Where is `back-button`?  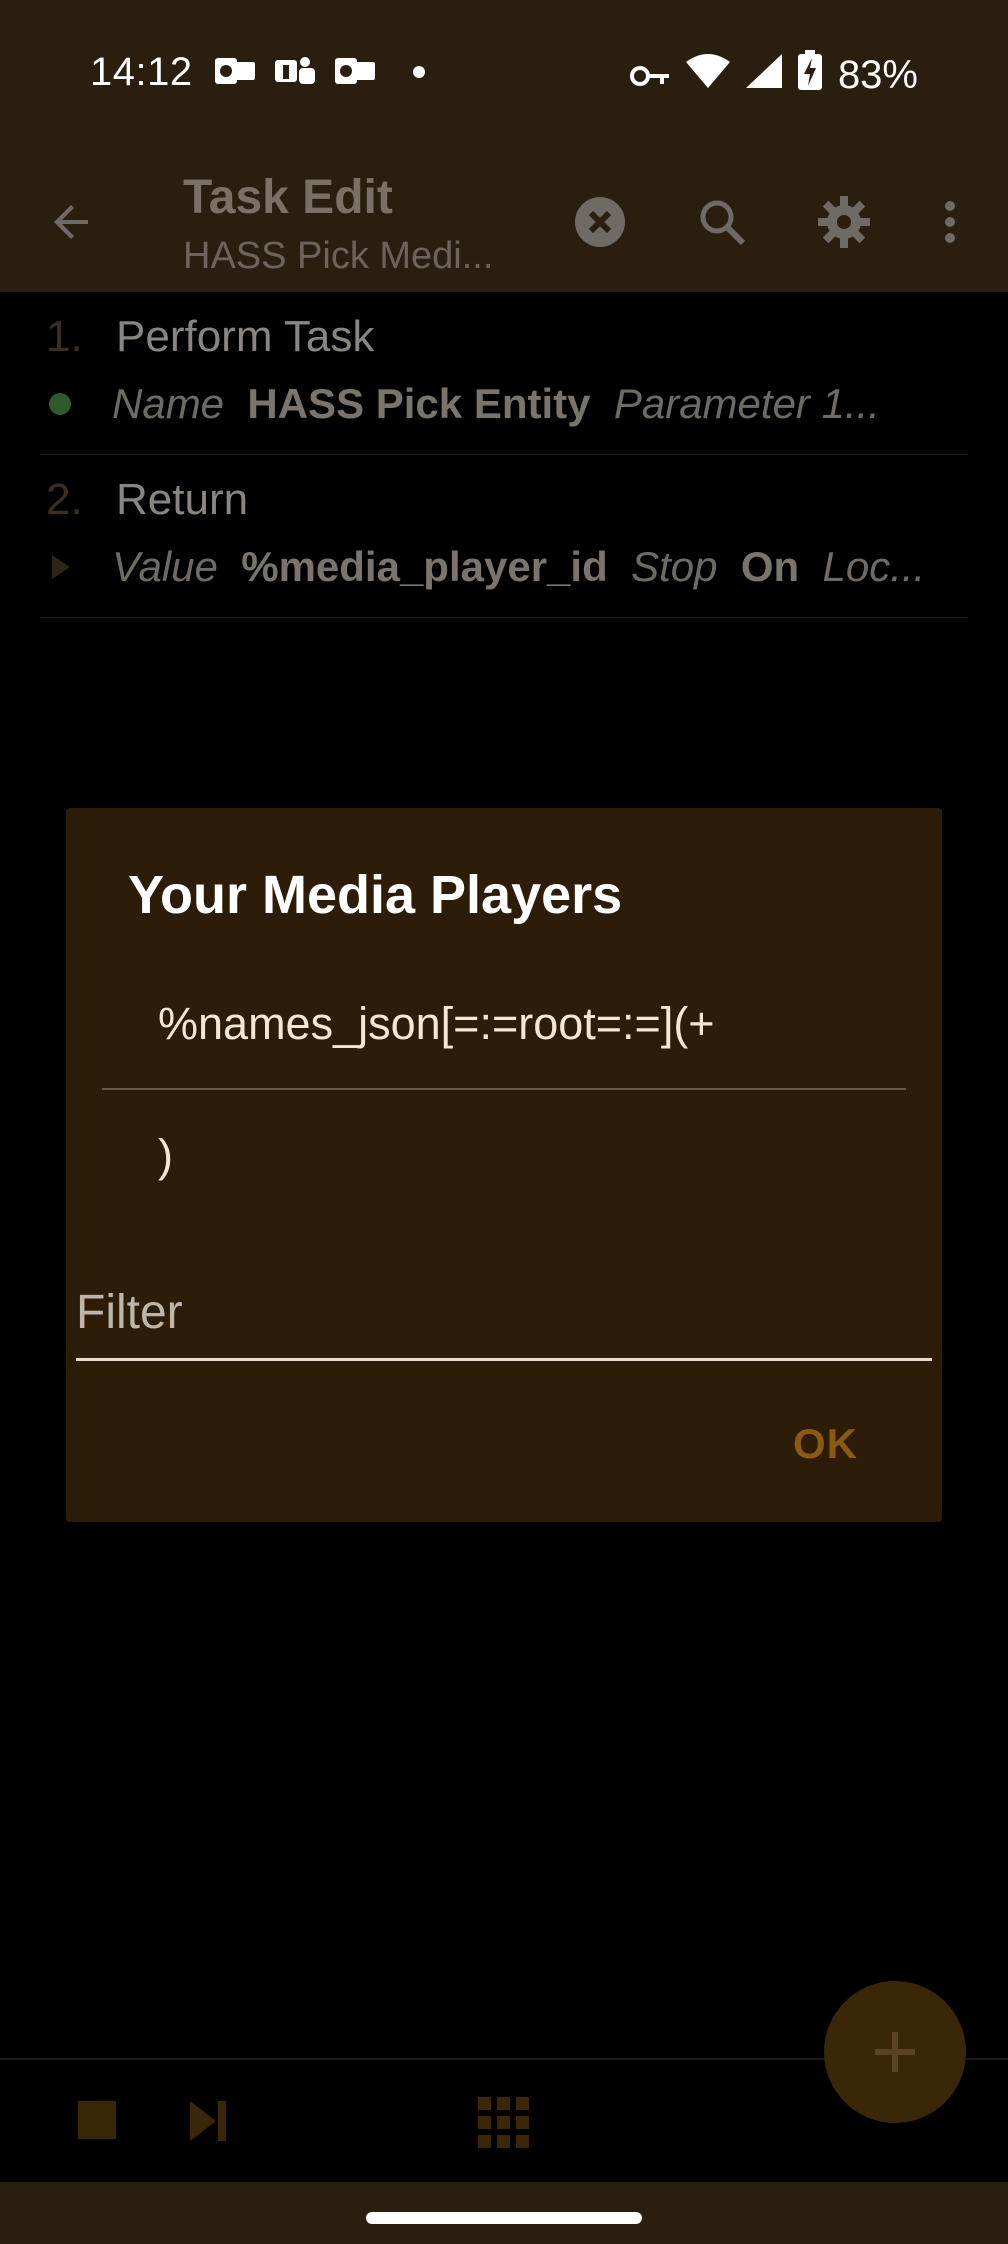 back-button is located at coordinates (72, 222).